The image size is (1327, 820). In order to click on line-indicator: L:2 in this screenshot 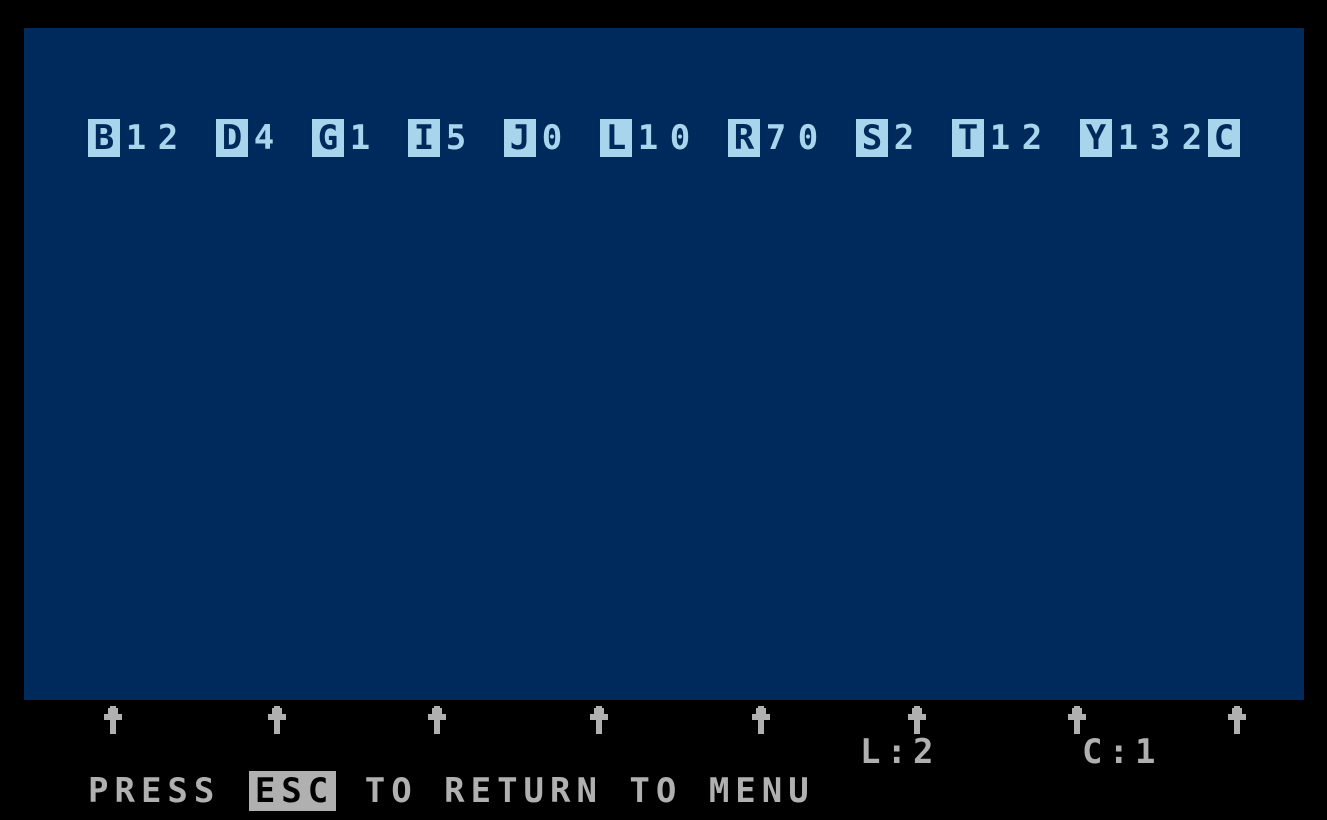, I will do `click(900, 752)`.